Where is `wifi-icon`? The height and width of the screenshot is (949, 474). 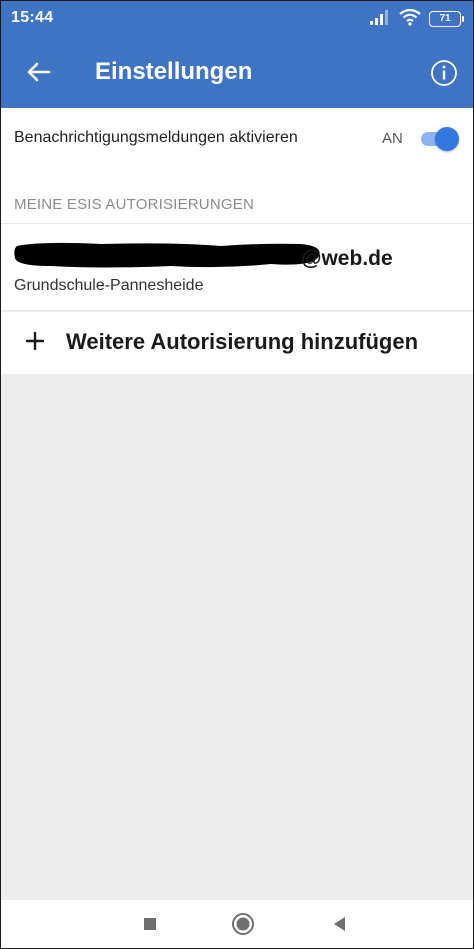 wifi-icon is located at coordinates (410, 19).